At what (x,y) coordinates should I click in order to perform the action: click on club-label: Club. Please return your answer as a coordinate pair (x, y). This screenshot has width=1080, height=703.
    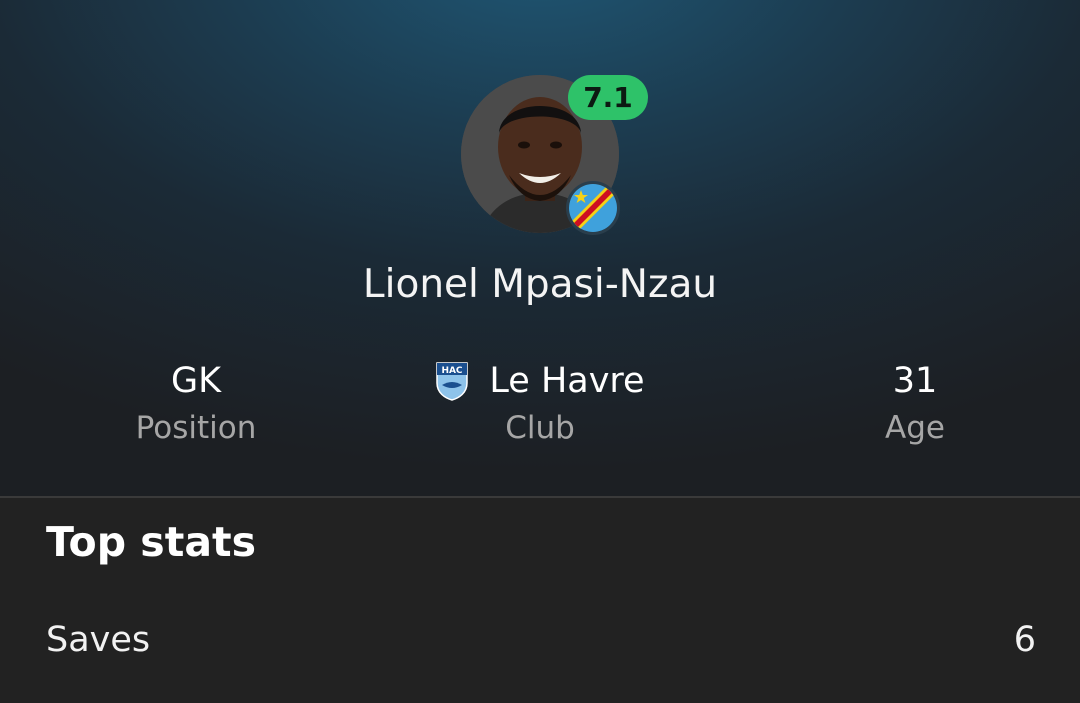
    Looking at the image, I should click on (540, 428).